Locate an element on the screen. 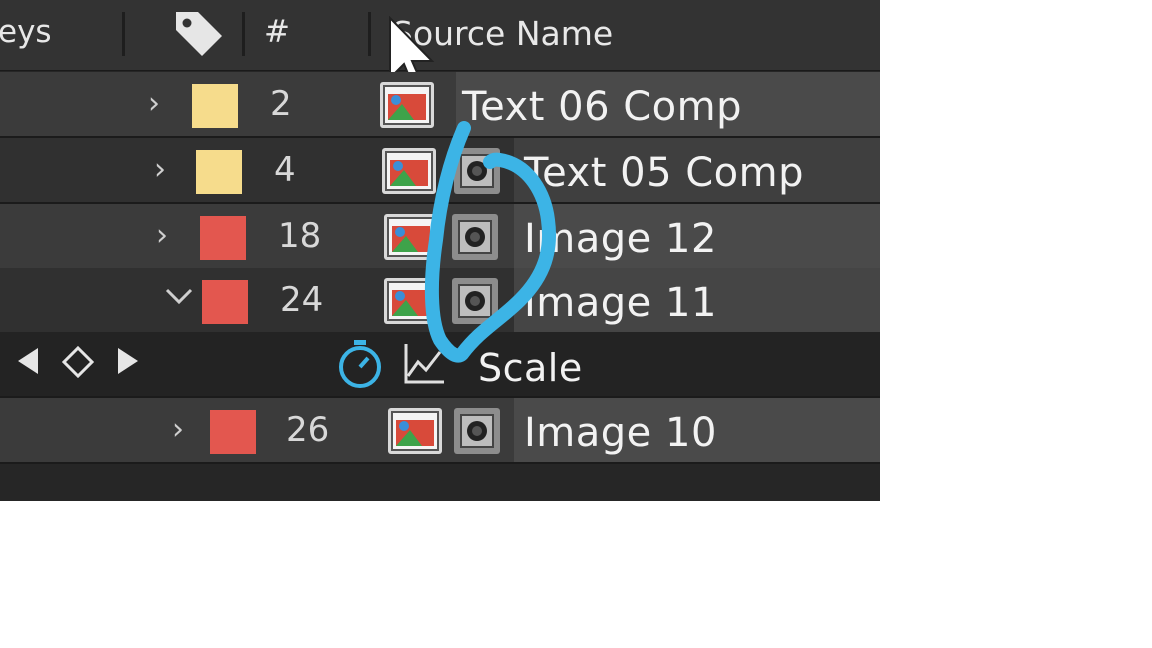 This screenshot has width=1152, height=648. annotation-stroke is located at coordinates (490, 242).